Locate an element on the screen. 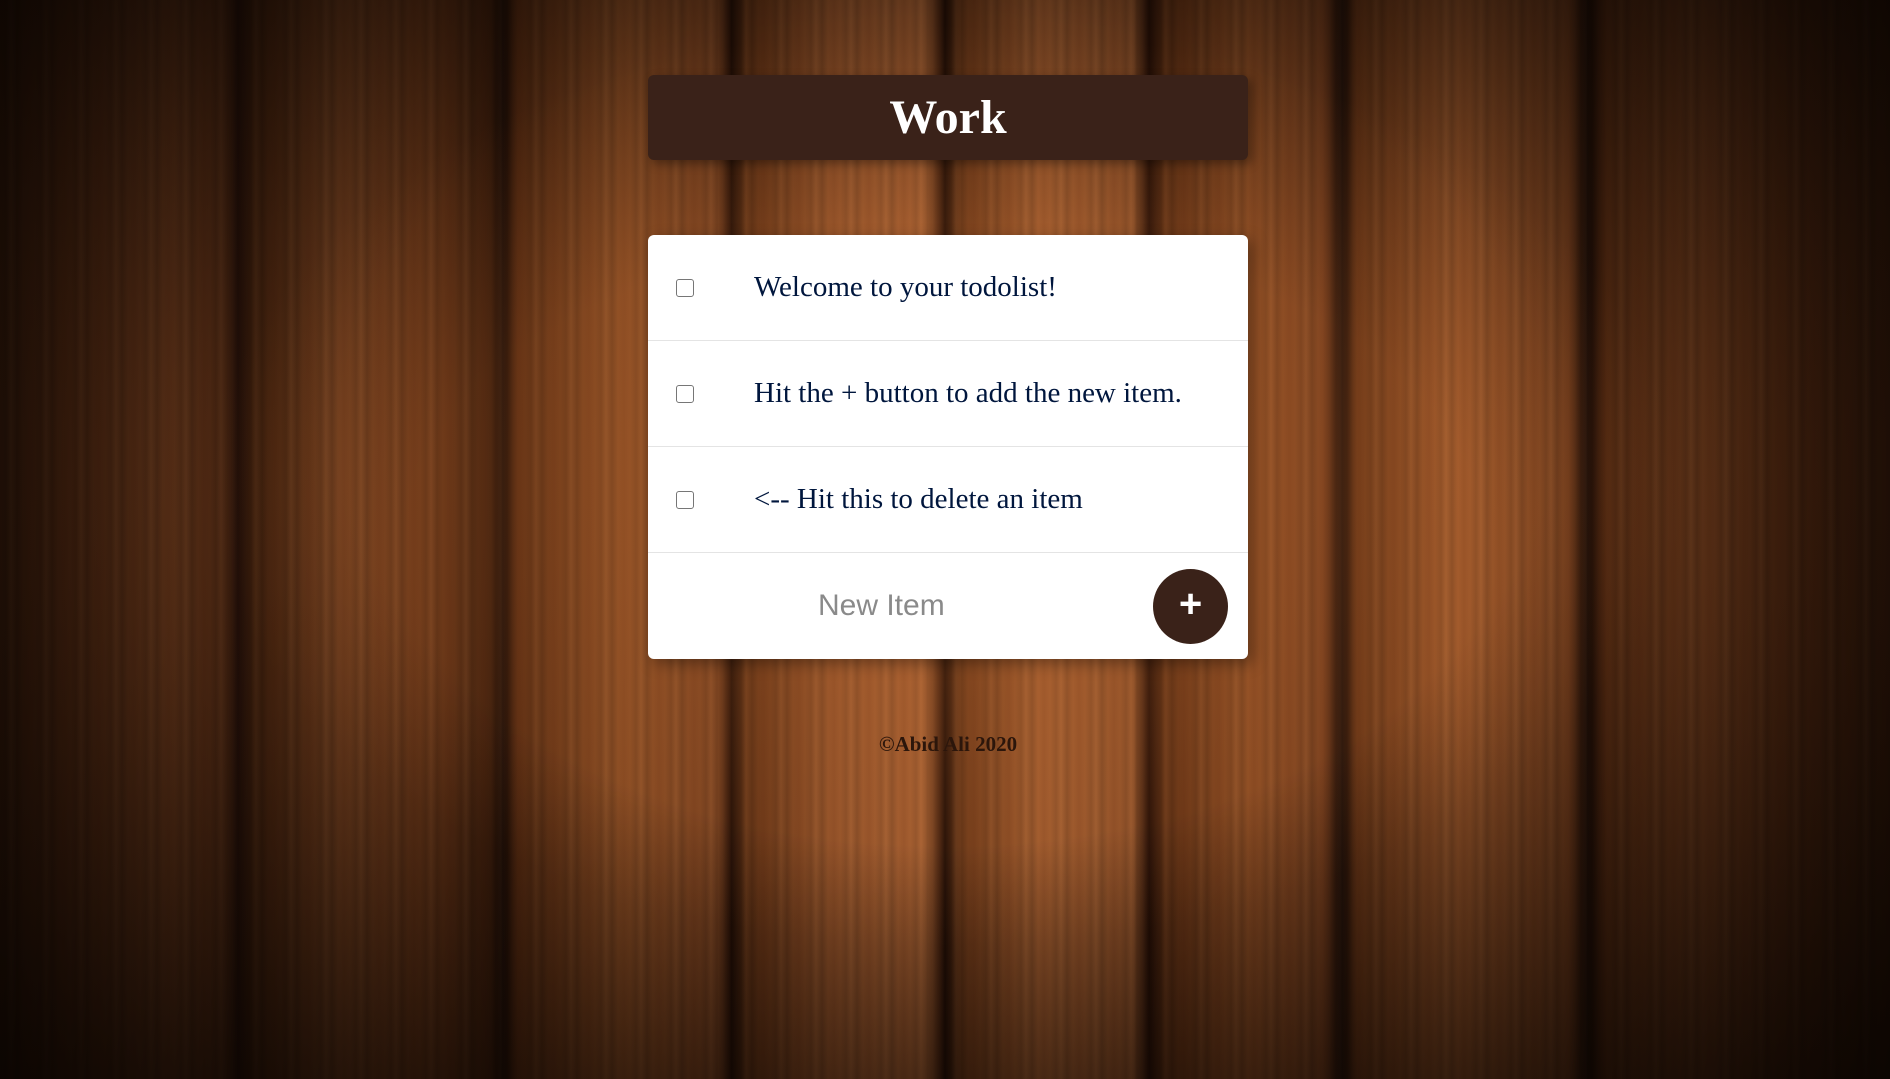  plus-icon: + is located at coordinates (1190, 603).